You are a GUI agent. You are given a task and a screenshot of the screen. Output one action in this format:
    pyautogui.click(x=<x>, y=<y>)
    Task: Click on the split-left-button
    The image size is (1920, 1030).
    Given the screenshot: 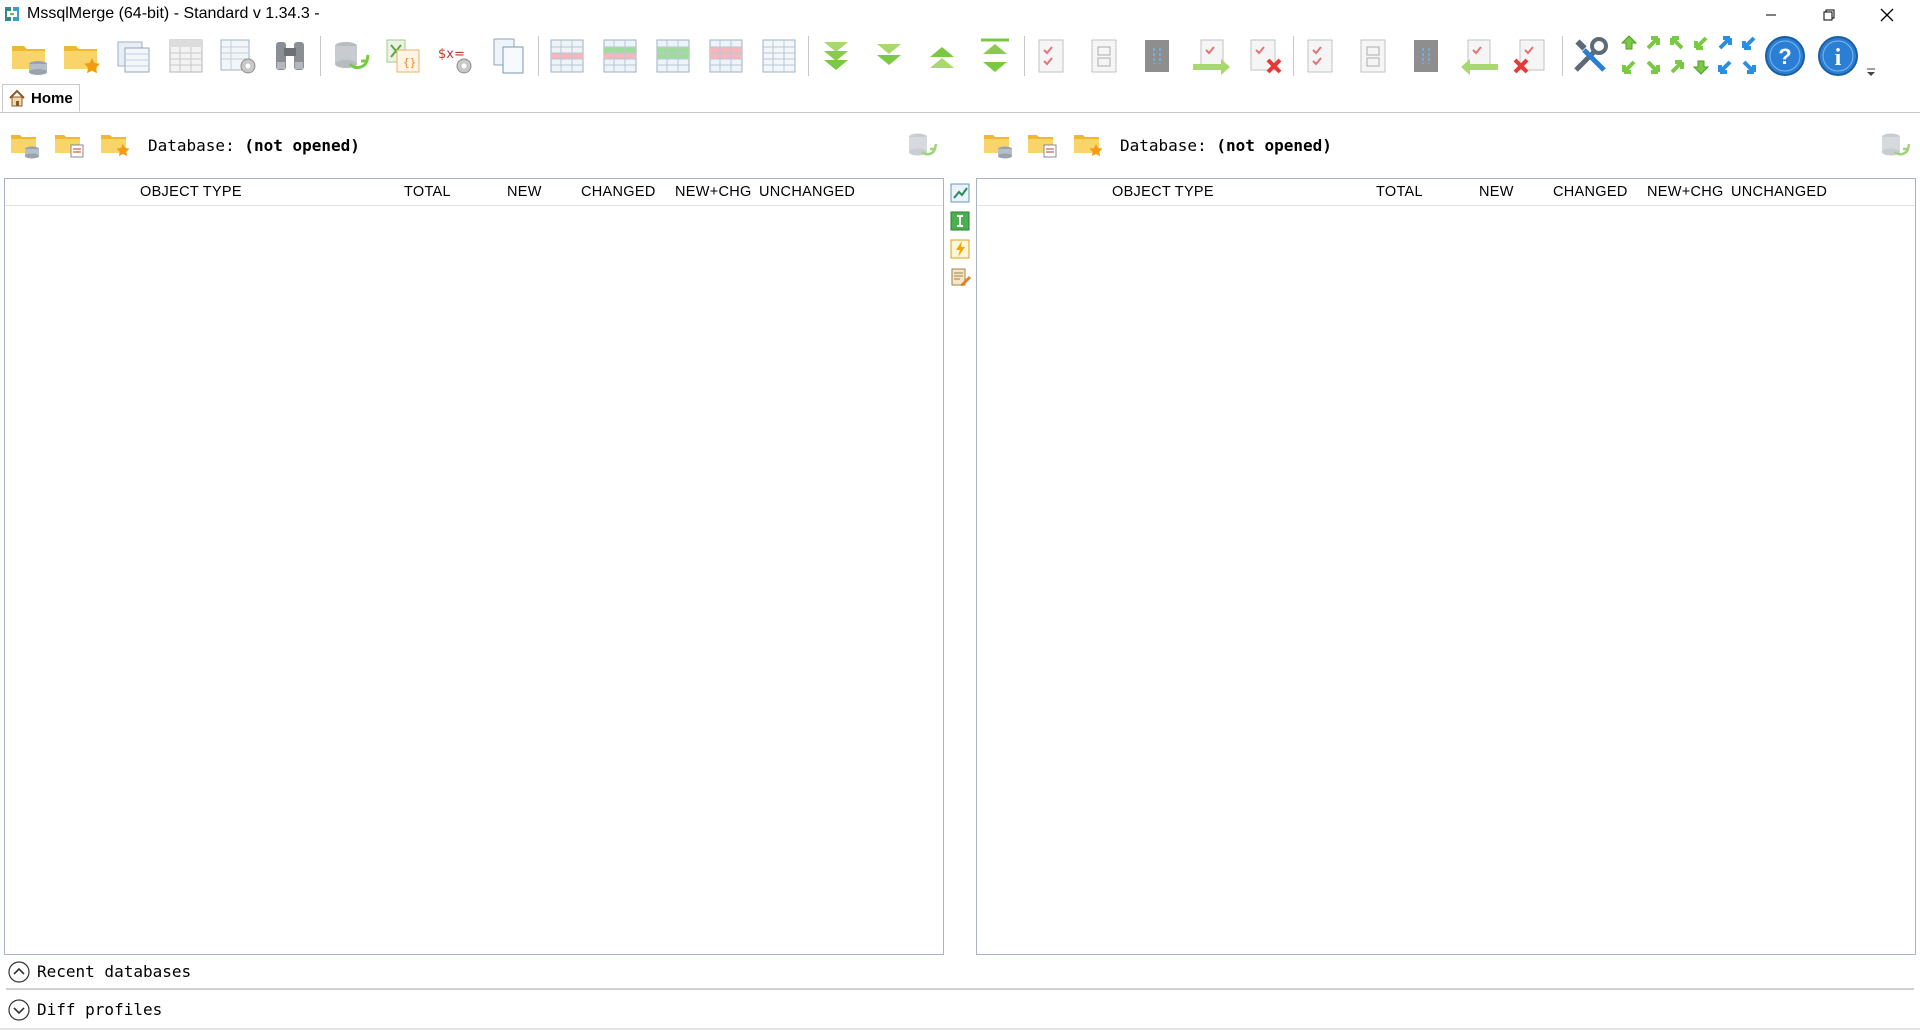 What is the action you would take?
    pyautogui.click(x=1374, y=56)
    